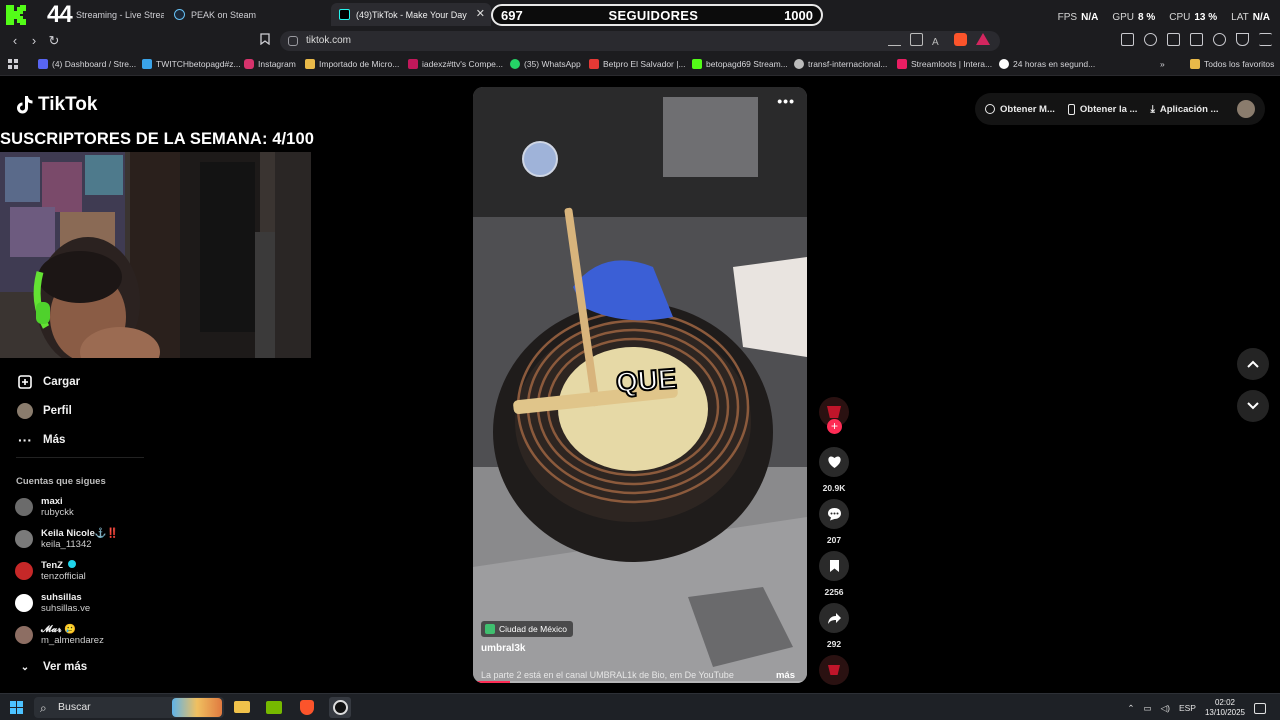 The height and width of the screenshot is (720, 1280). I want to click on tab-tiktok: (49)TikTok - Make Your Day ✕, so click(411, 14).